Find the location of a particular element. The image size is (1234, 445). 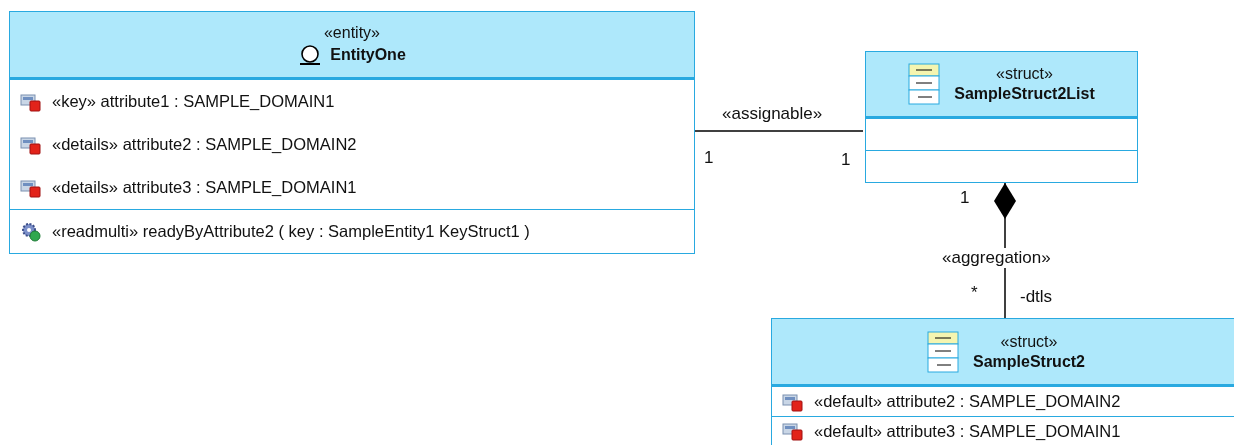

attribute-text: «details» attribute2 : SAMPLE_DOMAIN2 is located at coordinates (204, 144).